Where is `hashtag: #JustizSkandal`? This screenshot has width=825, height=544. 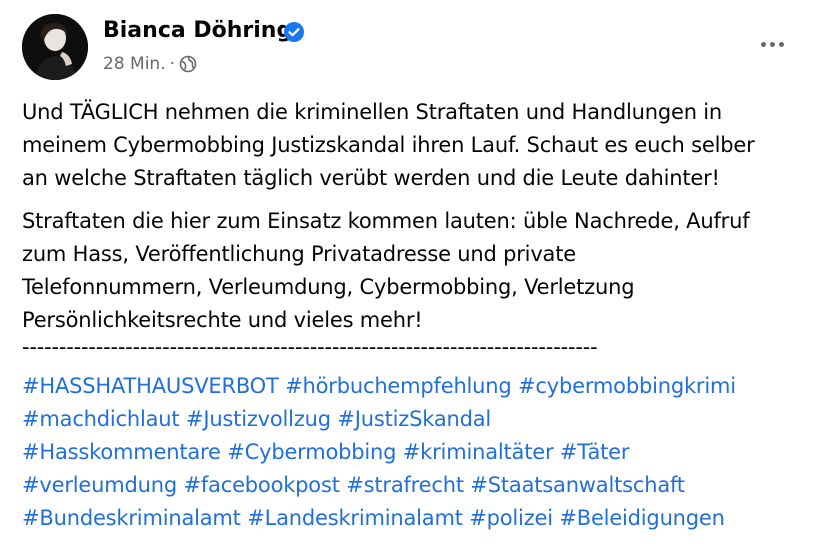 hashtag: #JustizSkandal is located at coordinates (414, 419).